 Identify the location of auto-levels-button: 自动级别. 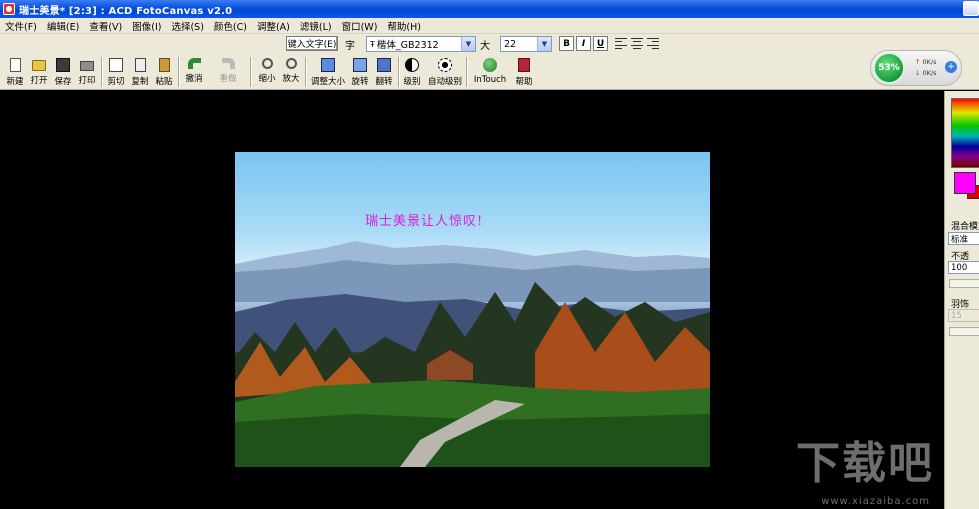
(445, 72).